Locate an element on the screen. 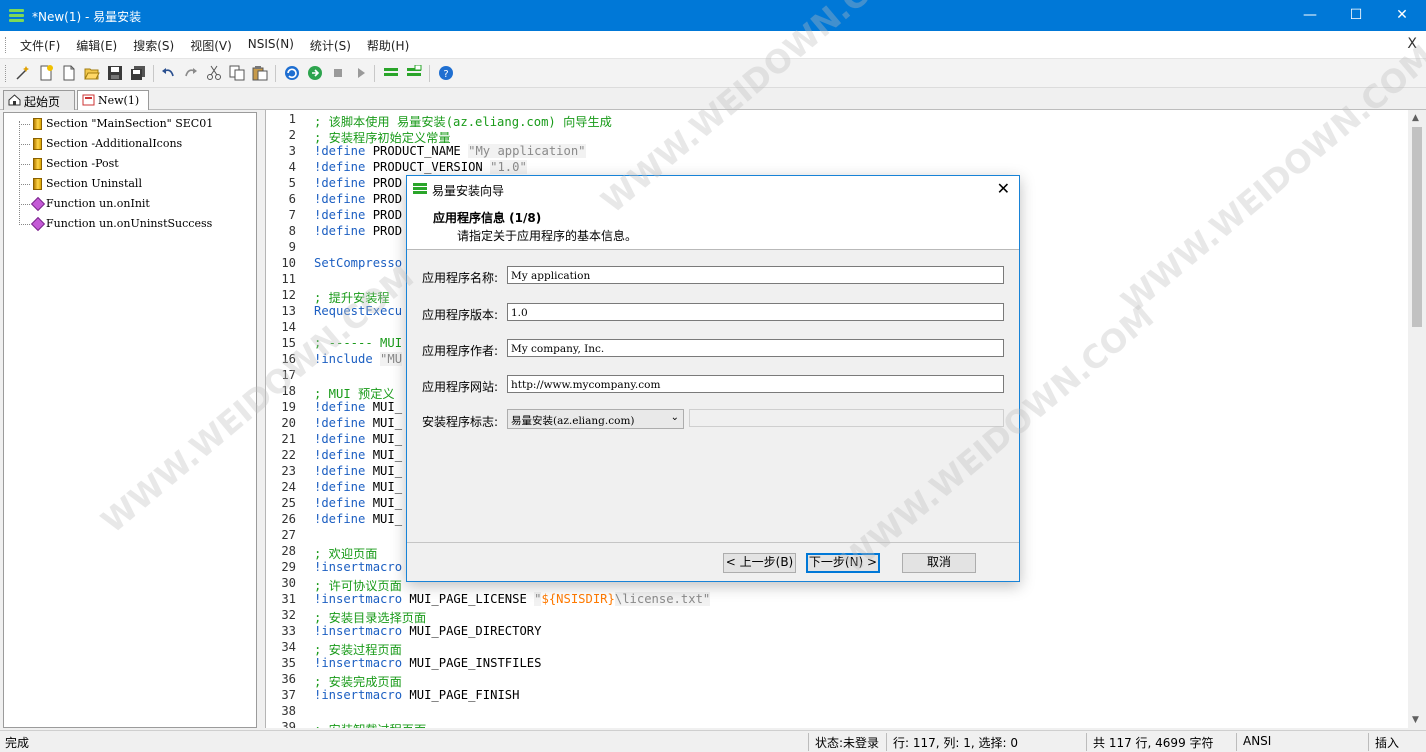 This screenshot has width=1426, height=752. code-line: 33 !insertmacro MUI_PAGE_DIRECTORY is located at coordinates (836, 632).